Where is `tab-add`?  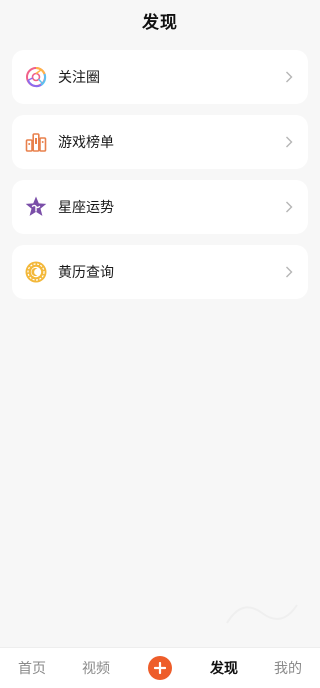
tab-add is located at coordinates (160, 668).